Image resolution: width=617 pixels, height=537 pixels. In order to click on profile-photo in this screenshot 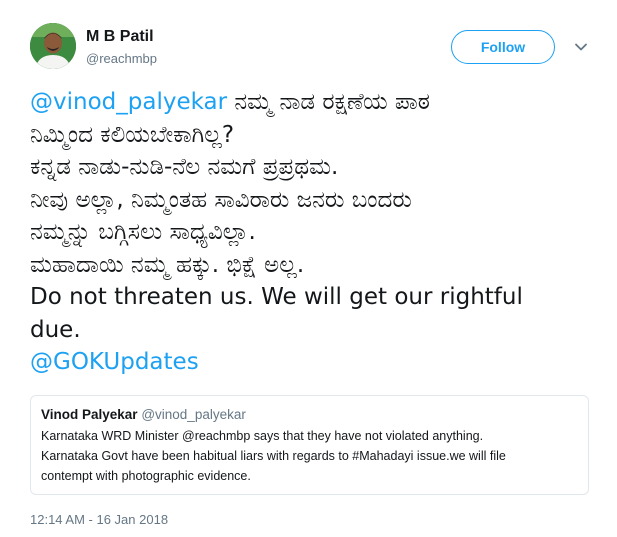, I will do `click(53, 46)`.